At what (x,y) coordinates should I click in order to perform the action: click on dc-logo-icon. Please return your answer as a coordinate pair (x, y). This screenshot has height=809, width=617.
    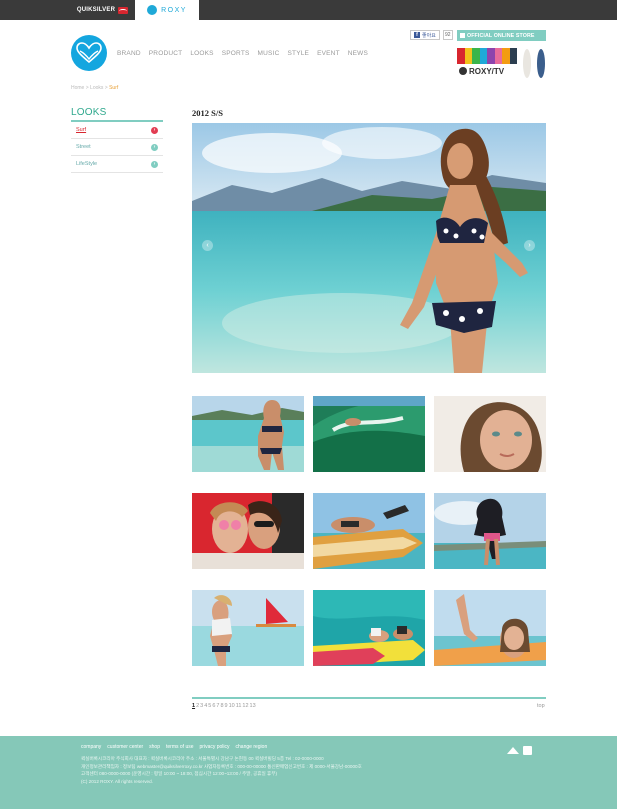
    Looking at the image, I should click on (527, 750).